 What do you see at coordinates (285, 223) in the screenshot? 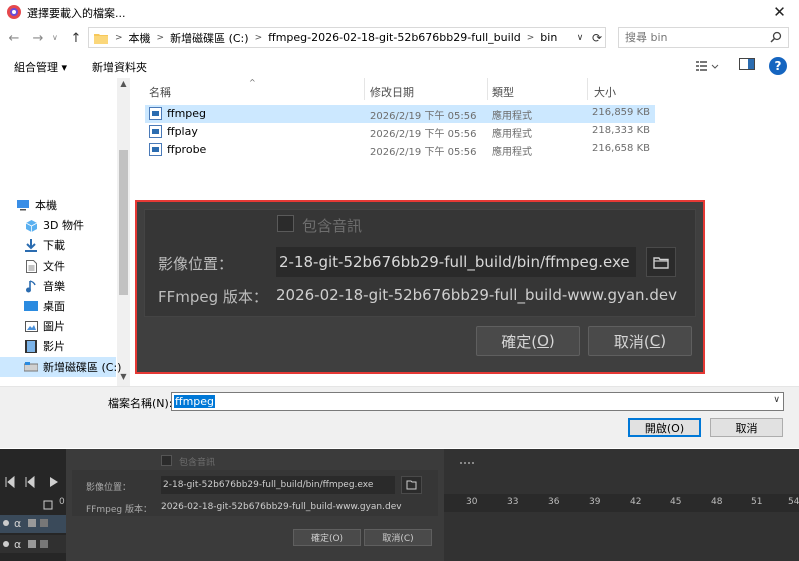
I see `include-audio-checkbox` at bounding box center [285, 223].